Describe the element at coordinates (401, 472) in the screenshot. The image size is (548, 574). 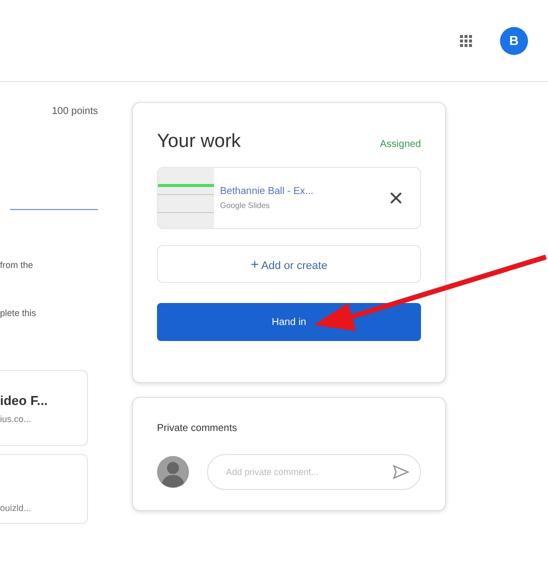
I see `send-icon` at that location.